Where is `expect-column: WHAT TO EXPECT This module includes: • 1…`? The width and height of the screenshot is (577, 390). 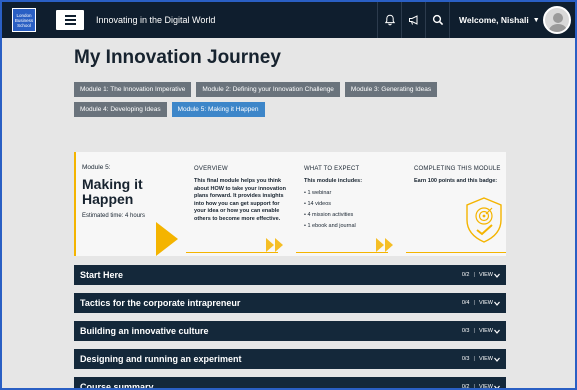
expect-column: WHAT TO EXPECT This module includes: • 1… is located at coordinates (353, 199).